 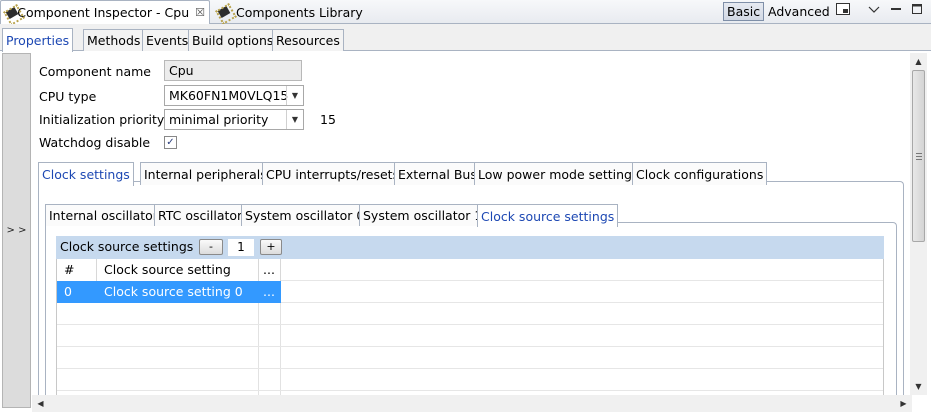 What do you see at coordinates (127, 246) in the screenshot?
I see `table-title: Clock source settings` at bounding box center [127, 246].